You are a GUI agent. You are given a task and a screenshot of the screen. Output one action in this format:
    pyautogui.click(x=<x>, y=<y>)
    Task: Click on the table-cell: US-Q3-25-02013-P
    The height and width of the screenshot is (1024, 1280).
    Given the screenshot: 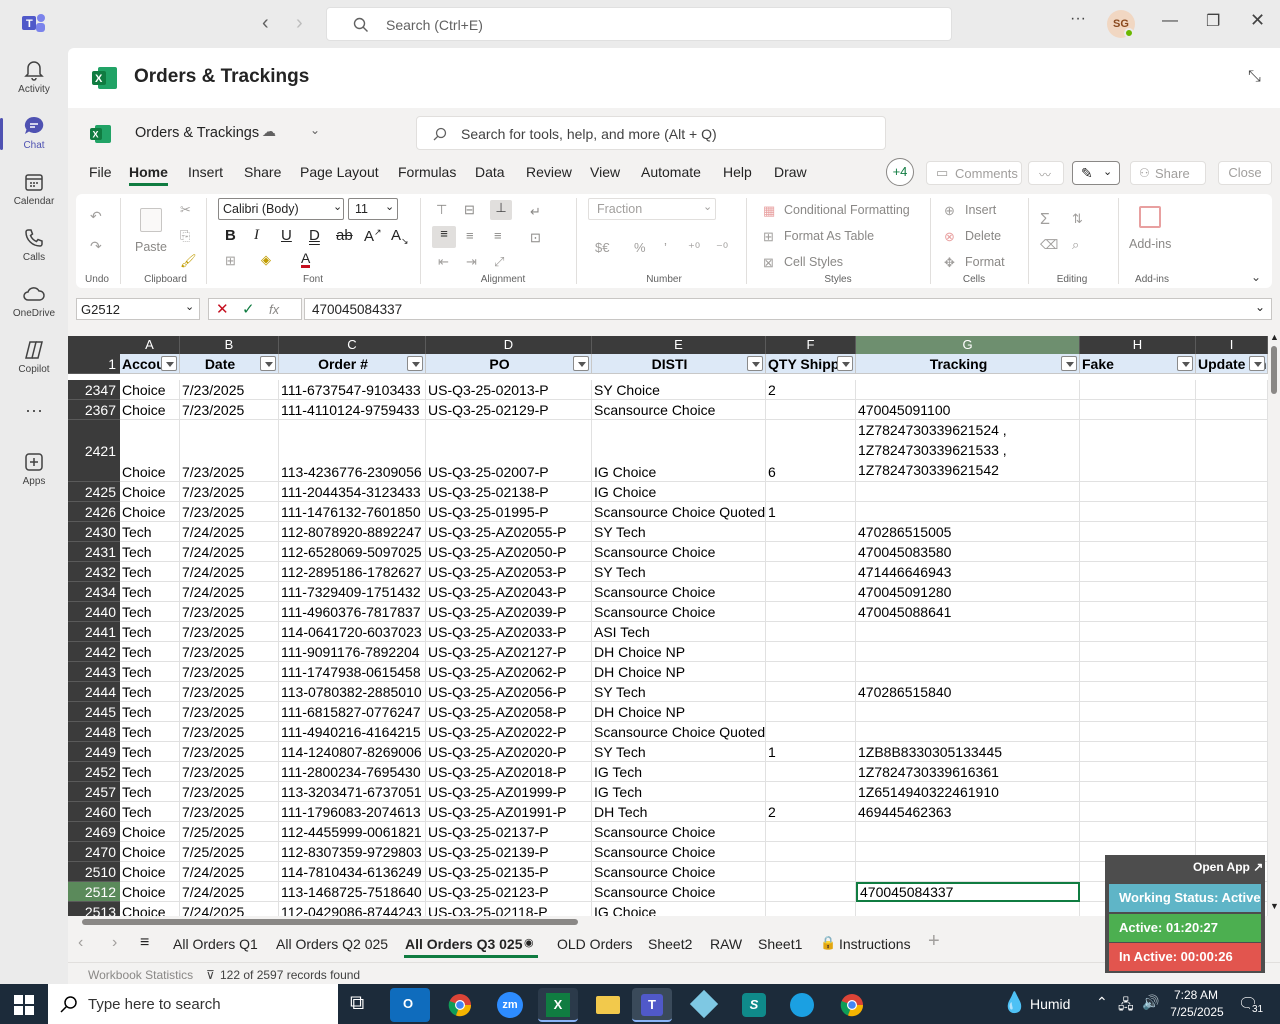 What is the action you would take?
    pyautogui.click(x=509, y=390)
    